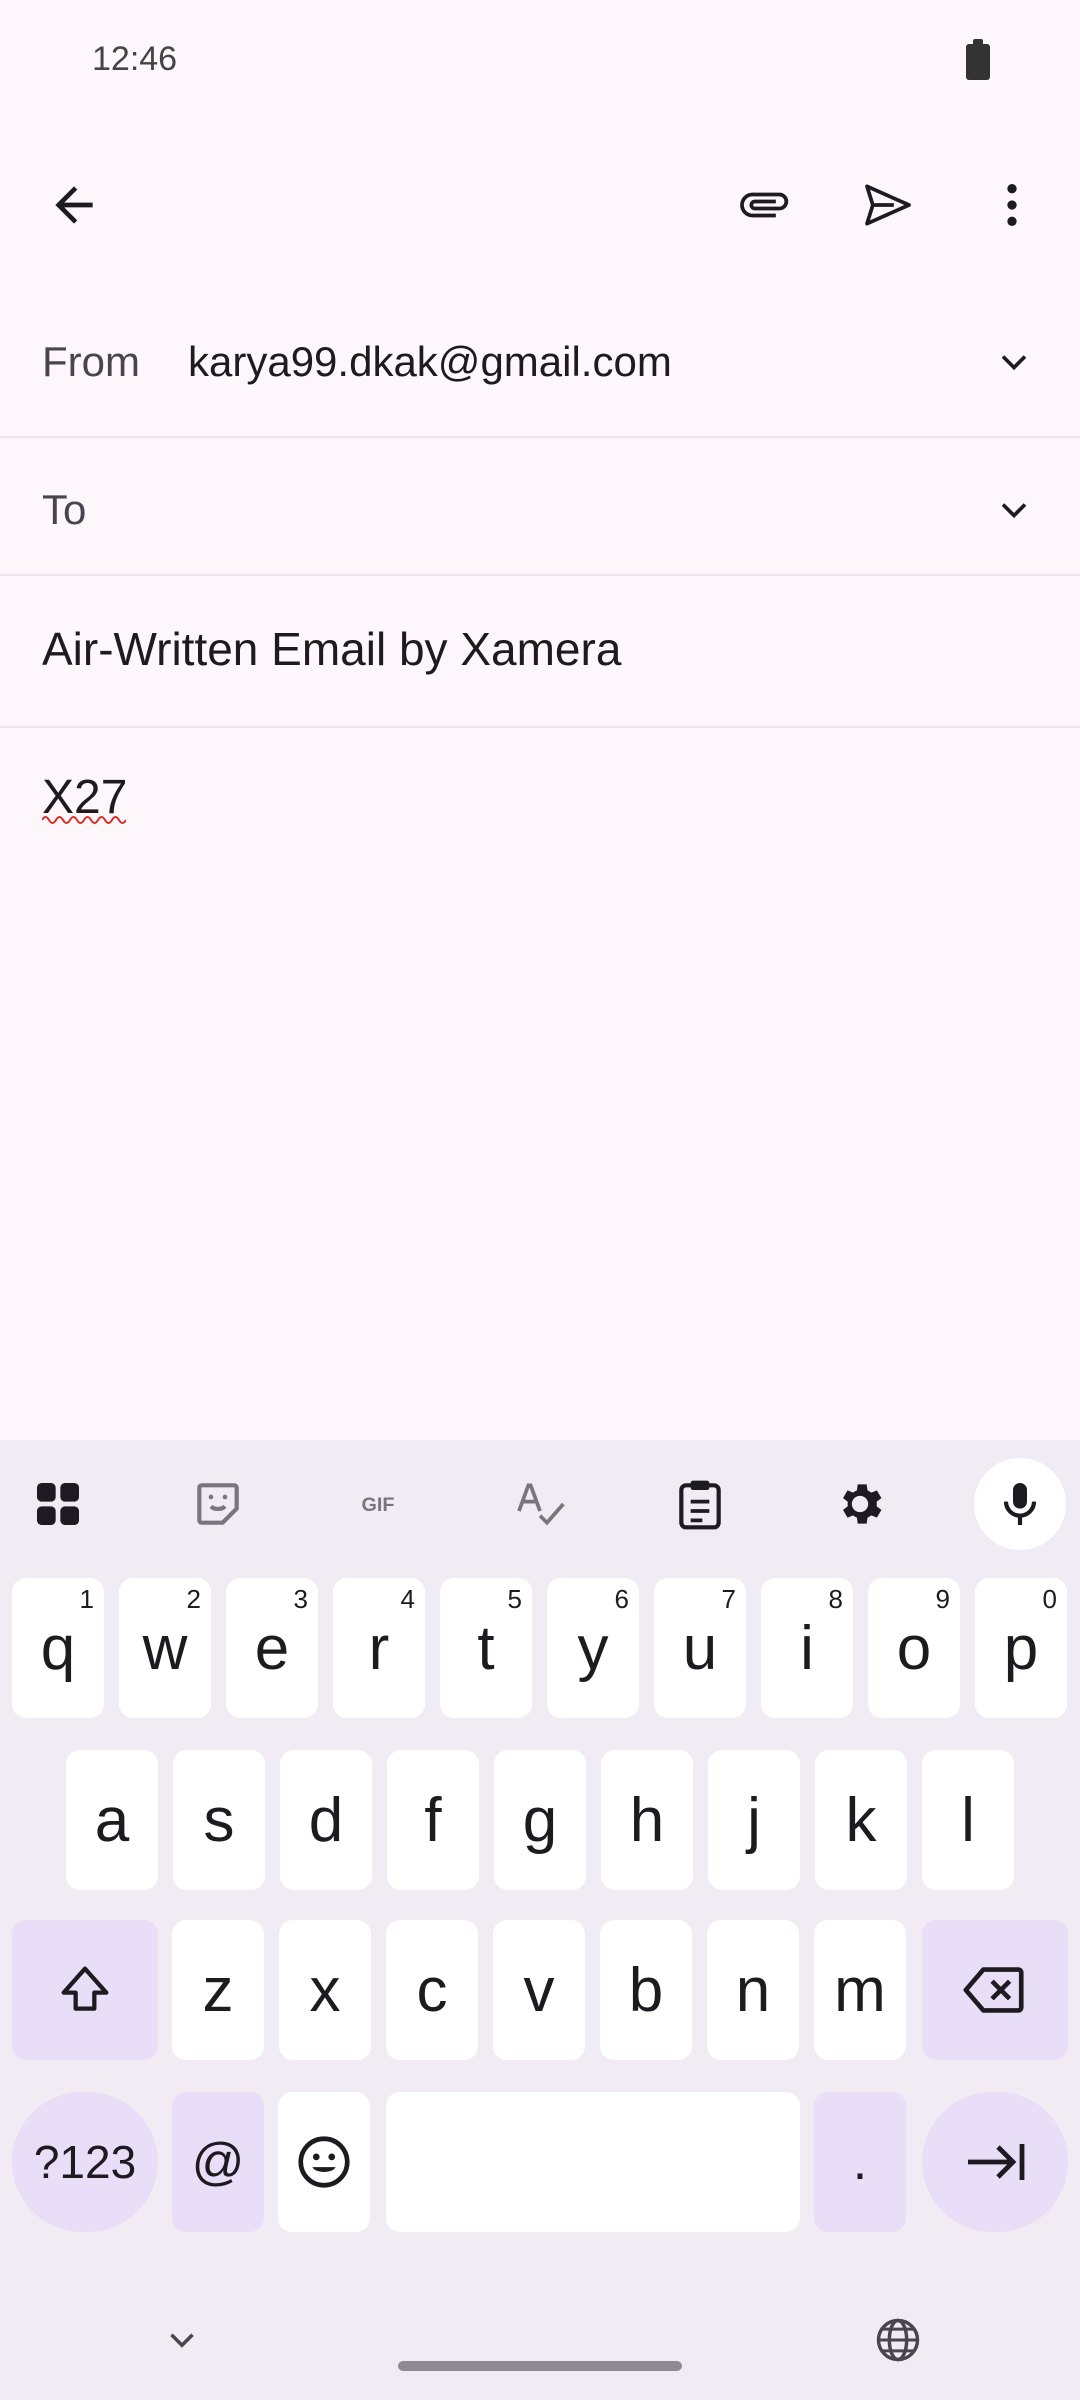 This screenshot has width=1080, height=2400. I want to click on emoji-icon, so click(324, 2162).